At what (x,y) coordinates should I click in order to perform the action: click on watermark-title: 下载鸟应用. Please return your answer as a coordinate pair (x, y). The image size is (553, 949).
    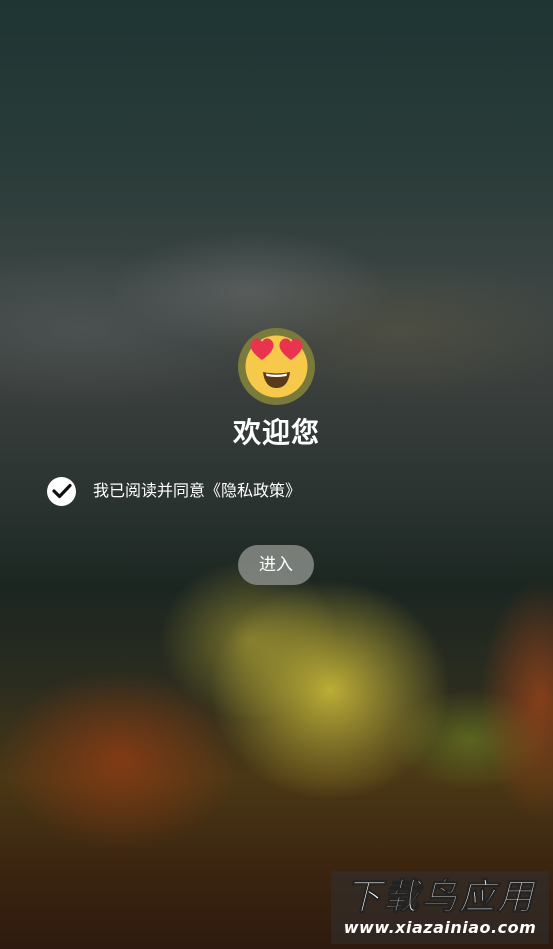
    Looking at the image, I should click on (439, 897).